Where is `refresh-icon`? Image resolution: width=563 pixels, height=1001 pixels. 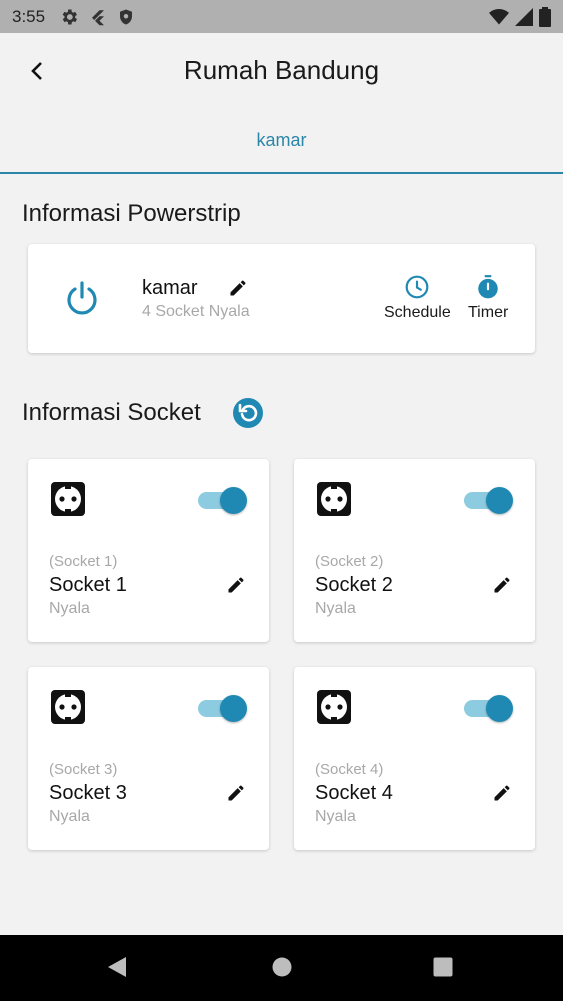 refresh-icon is located at coordinates (248, 413).